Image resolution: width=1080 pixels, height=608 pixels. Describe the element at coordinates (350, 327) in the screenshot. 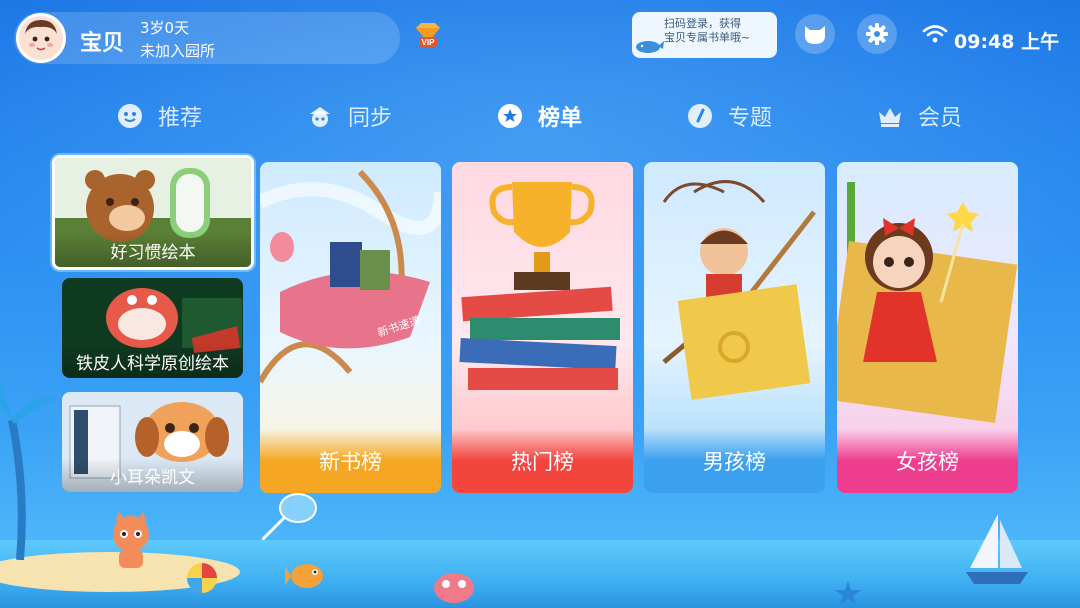

I see `rank-card-new-books: 新书速递 新书榜` at that location.